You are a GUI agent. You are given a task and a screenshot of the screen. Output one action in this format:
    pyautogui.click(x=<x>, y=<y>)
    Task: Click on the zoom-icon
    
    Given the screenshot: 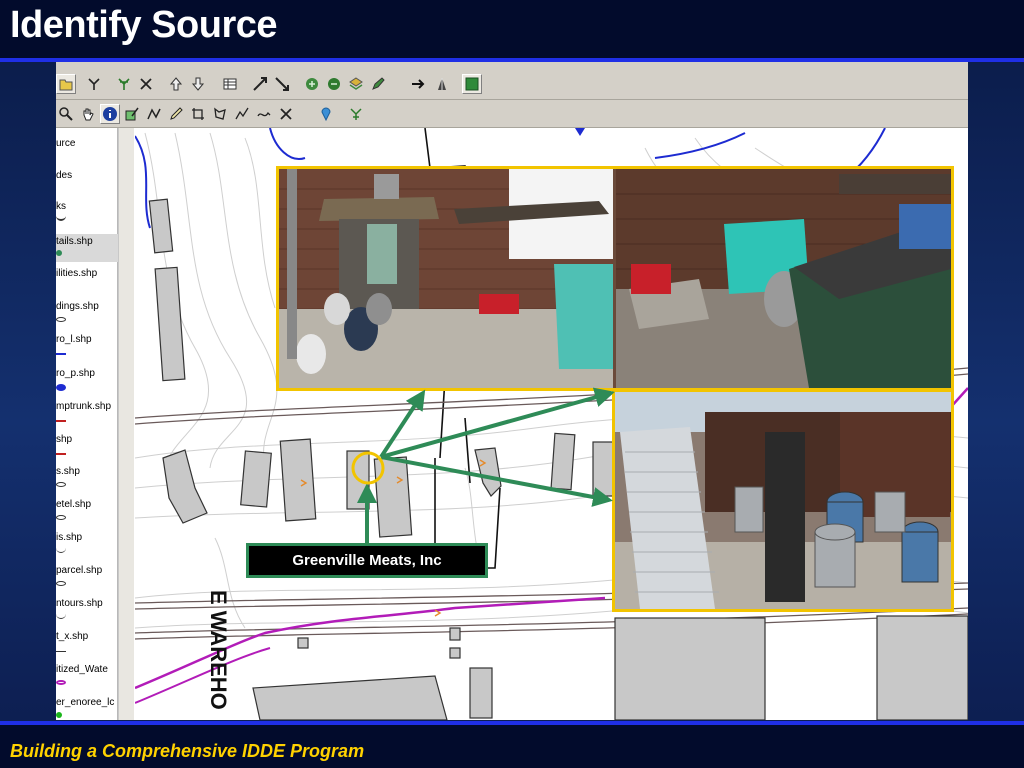 What is the action you would take?
    pyautogui.click(x=66, y=114)
    